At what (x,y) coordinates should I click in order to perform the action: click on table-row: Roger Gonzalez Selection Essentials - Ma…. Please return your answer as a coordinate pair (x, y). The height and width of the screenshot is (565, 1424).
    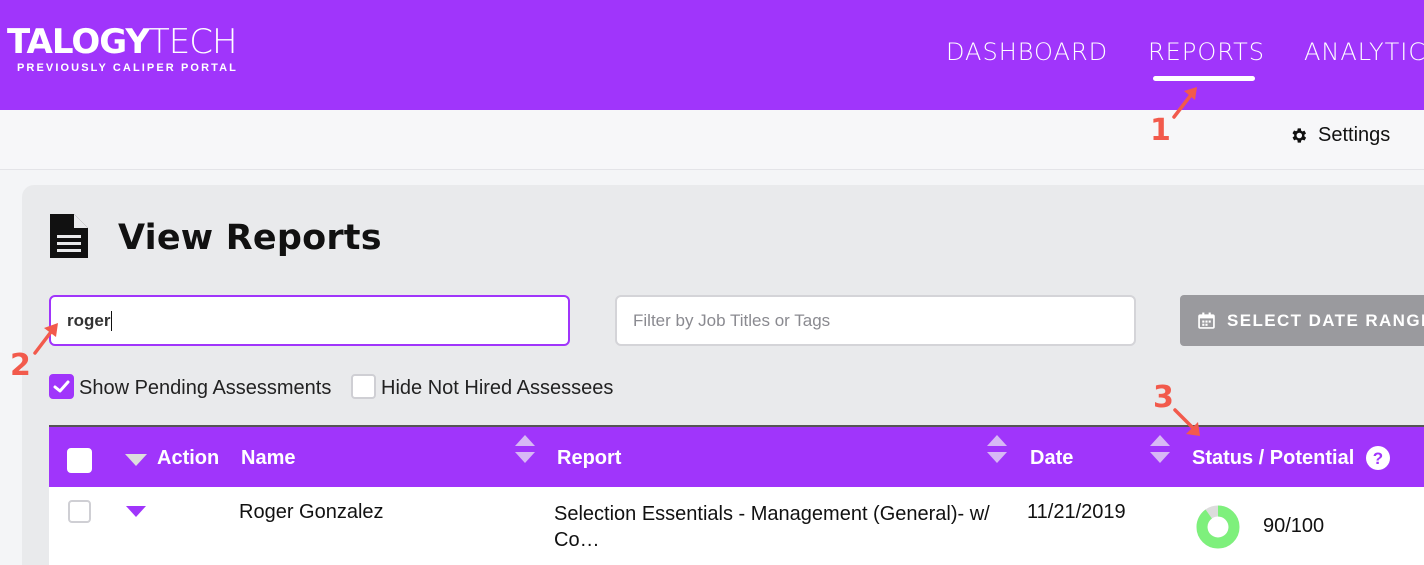
    Looking at the image, I should click on (736, 526).